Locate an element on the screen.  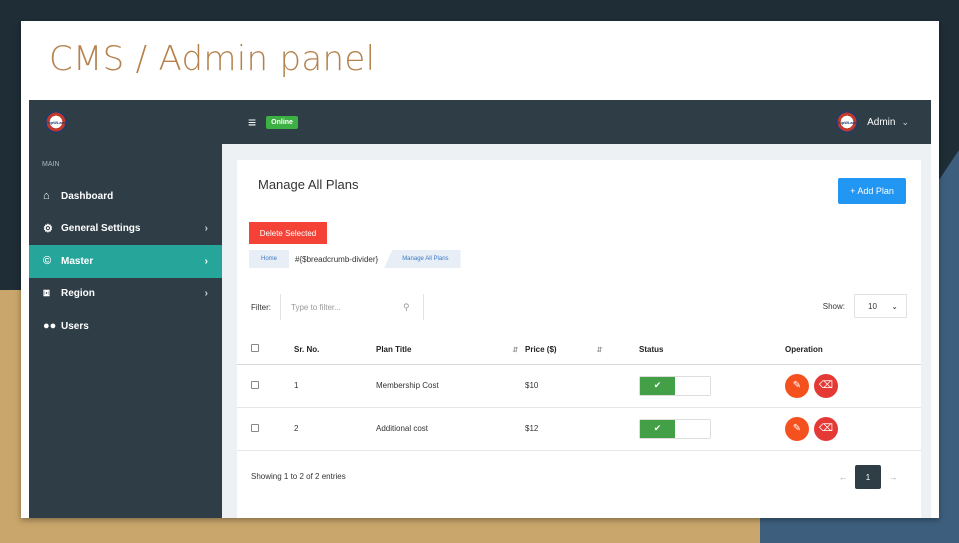
slide-title: CMS / Admin panel is located at coordinates (212, 59).